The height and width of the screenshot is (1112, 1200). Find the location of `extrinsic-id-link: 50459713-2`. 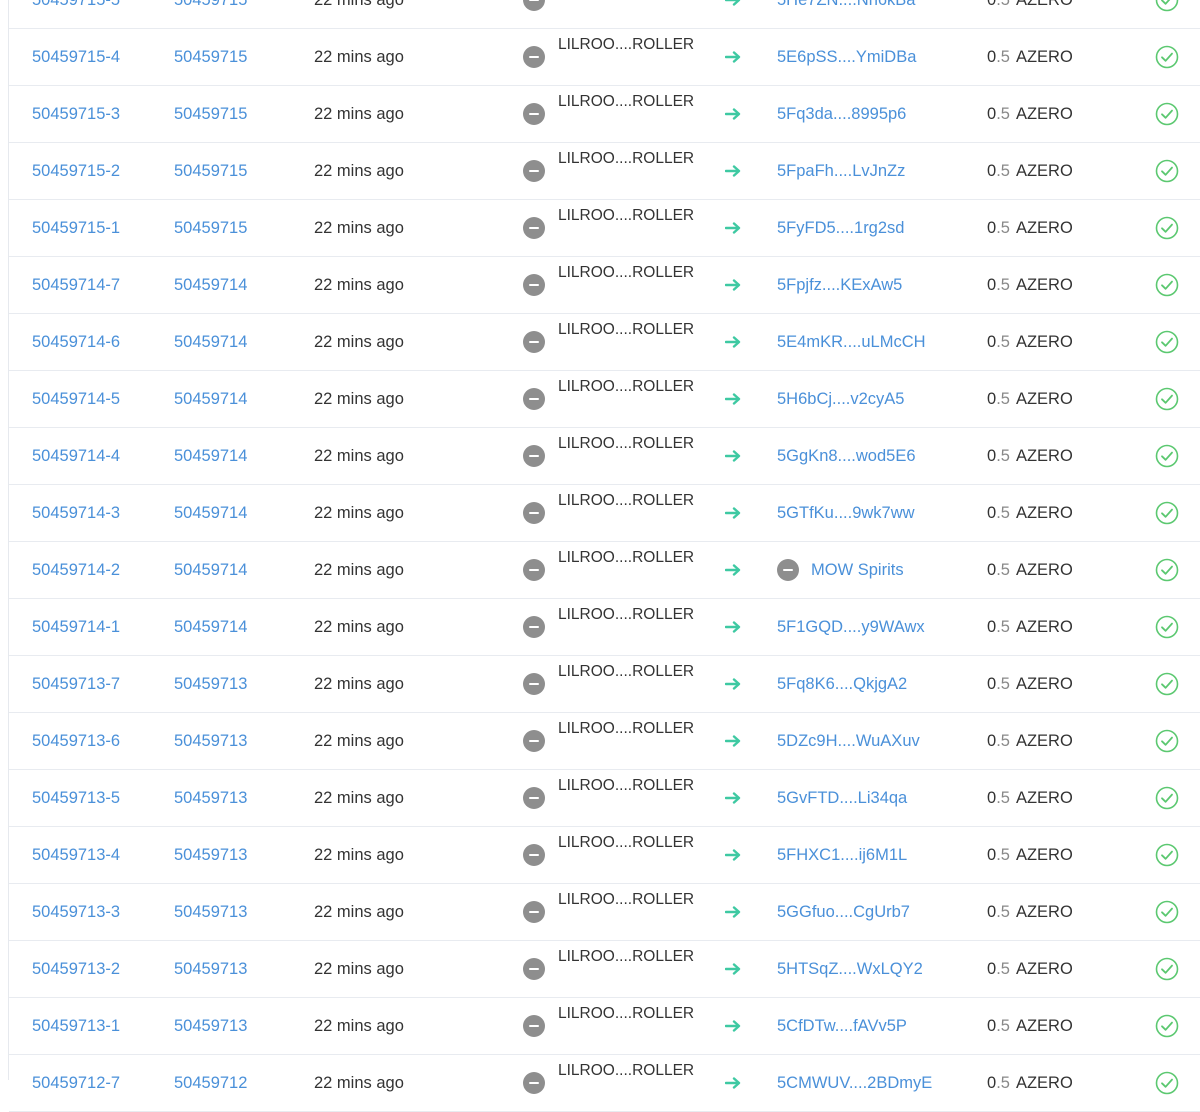

extrinsic-id-link: 50459713-2 is located at coordinates (76, 969).